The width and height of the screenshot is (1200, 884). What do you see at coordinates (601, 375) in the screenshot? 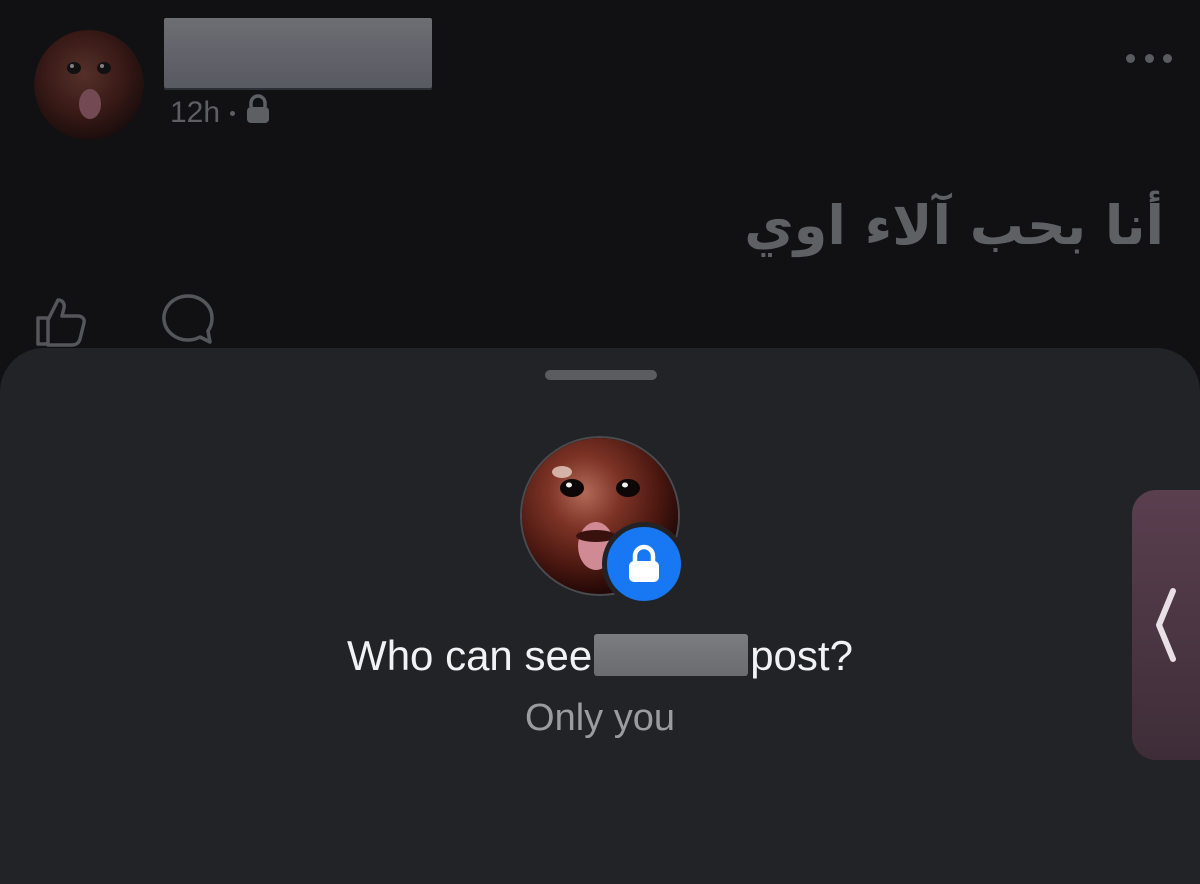
I see `sheet-grabber` at bounding box center [601, 375].